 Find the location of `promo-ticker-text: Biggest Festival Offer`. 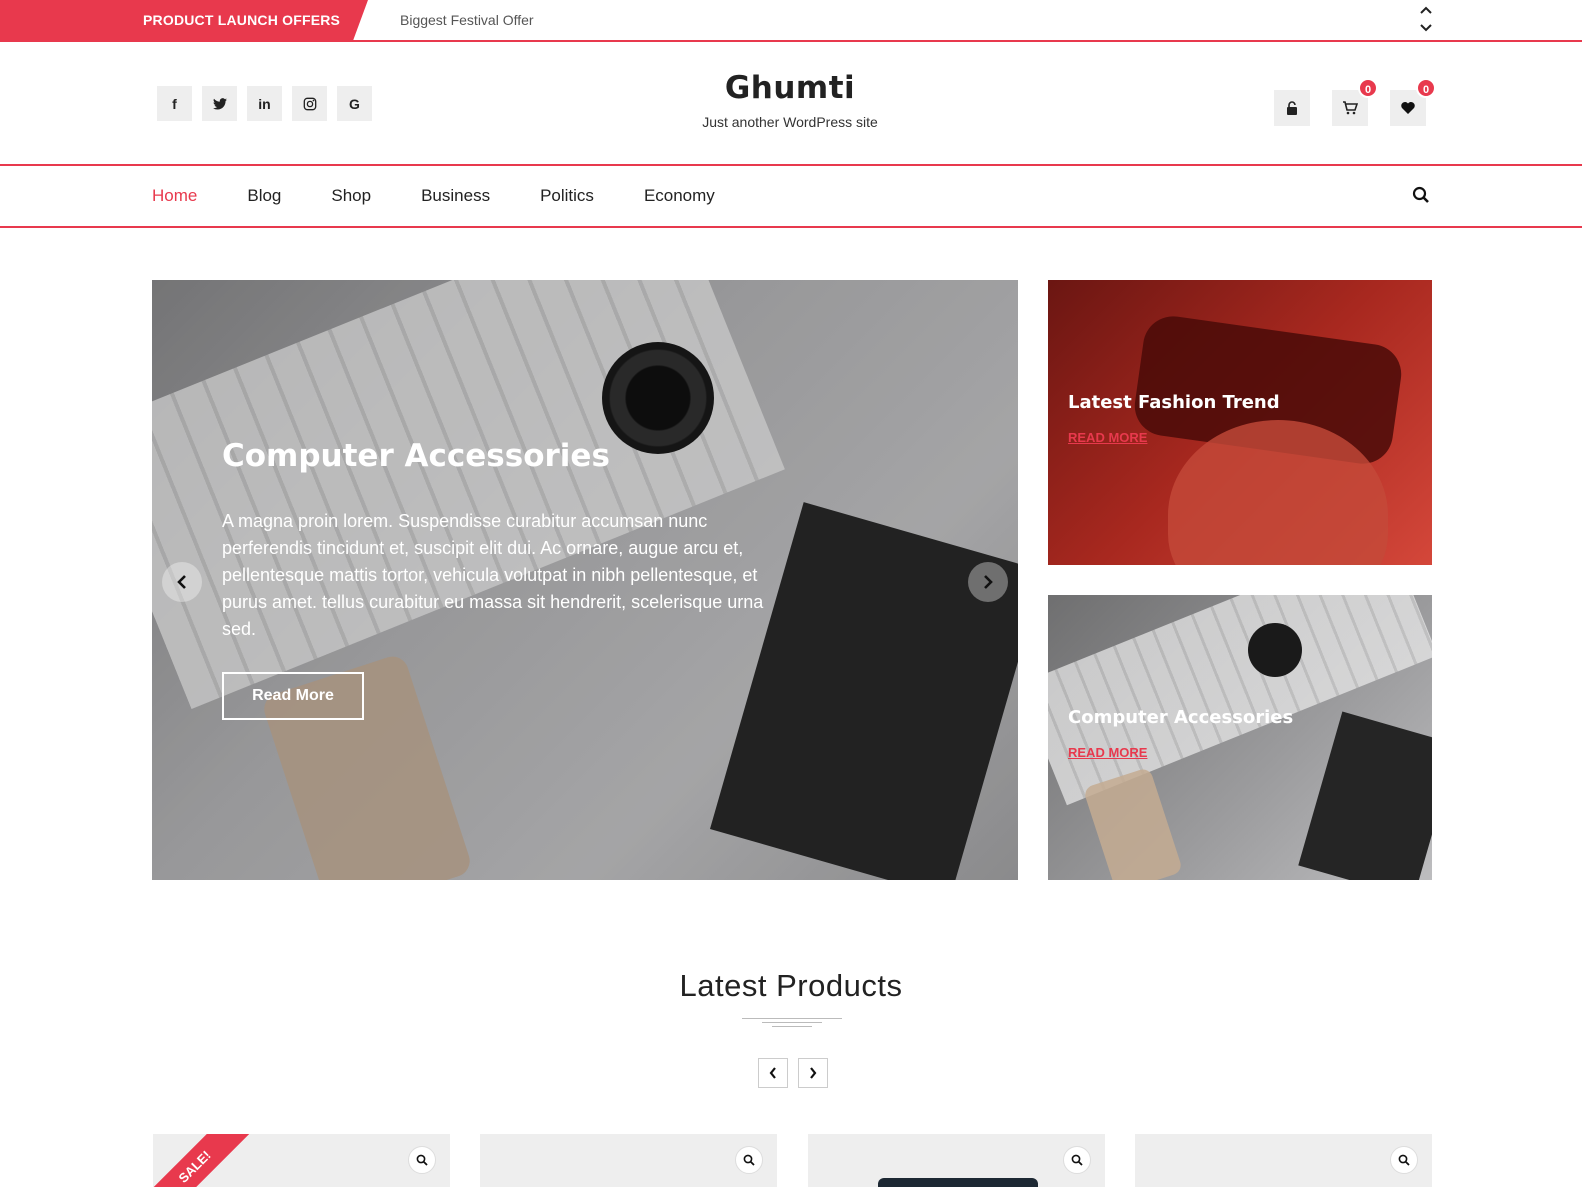

promo-ticker-text: Biggest Festival Offer is located at coordinates (467, 20).